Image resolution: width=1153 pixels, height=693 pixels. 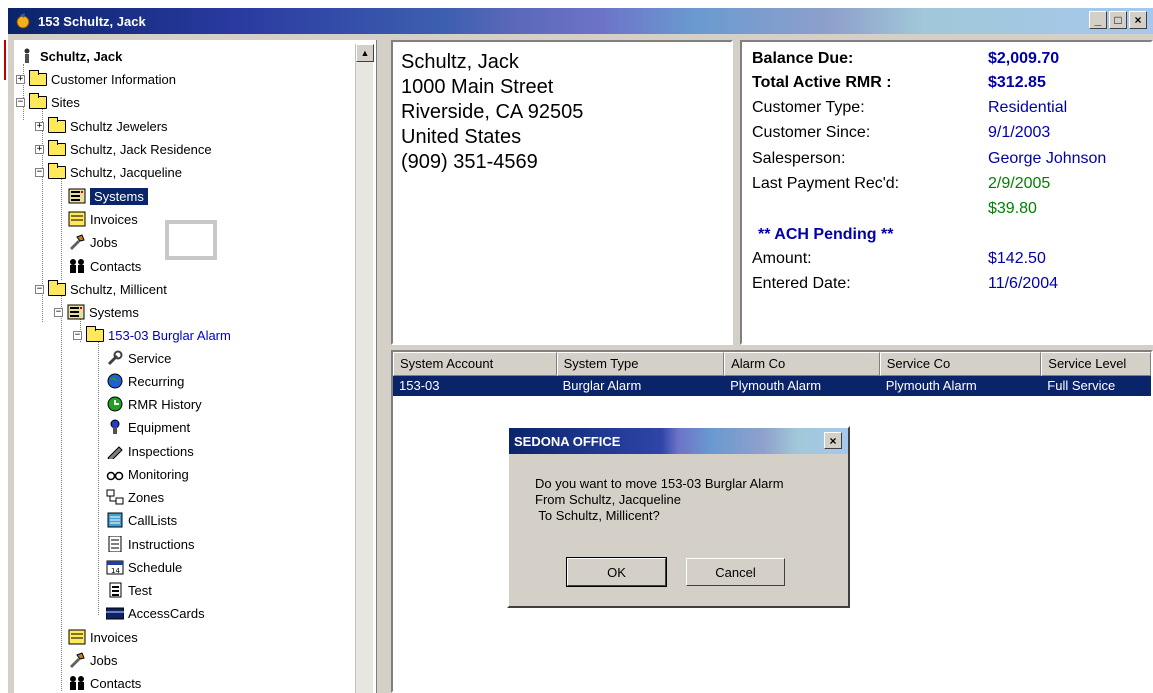 What do you see at coordinates (960, 364) in the screenshot?
I see `column-header: Service Co` at bounding box center [960, 364].